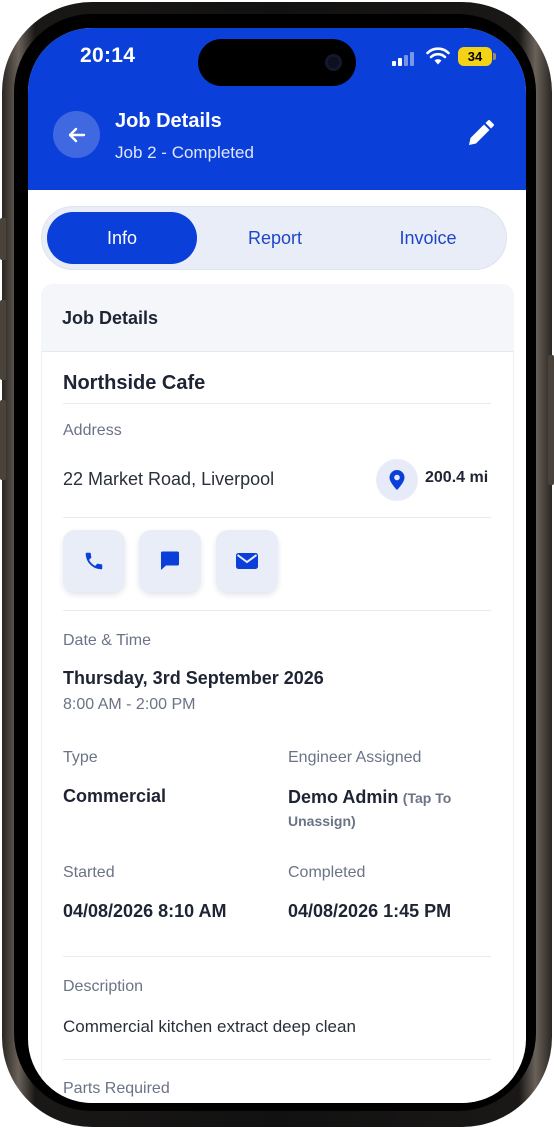 The width and height of the screenshot is (554, 1129). Describe the element at coordinates (193, 678) in the screenshot. I see `job-date: Thursday, 3rd September 2026` at that location.